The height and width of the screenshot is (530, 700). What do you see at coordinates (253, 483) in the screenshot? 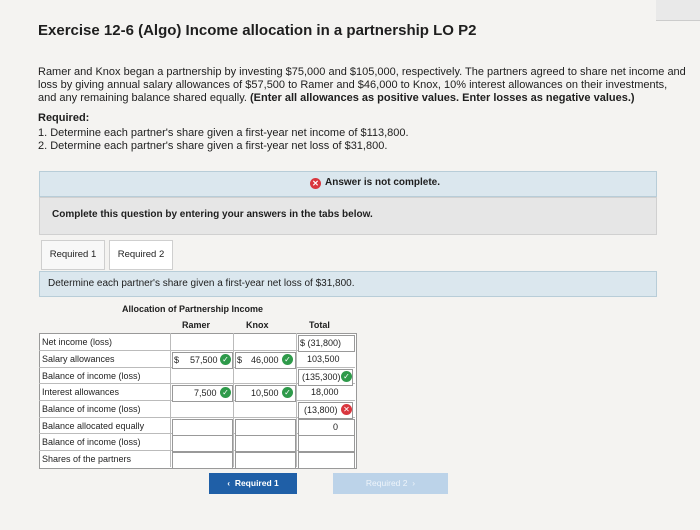
I see `prev-button: ‹ Required 1` at bounding box center [253, 483].